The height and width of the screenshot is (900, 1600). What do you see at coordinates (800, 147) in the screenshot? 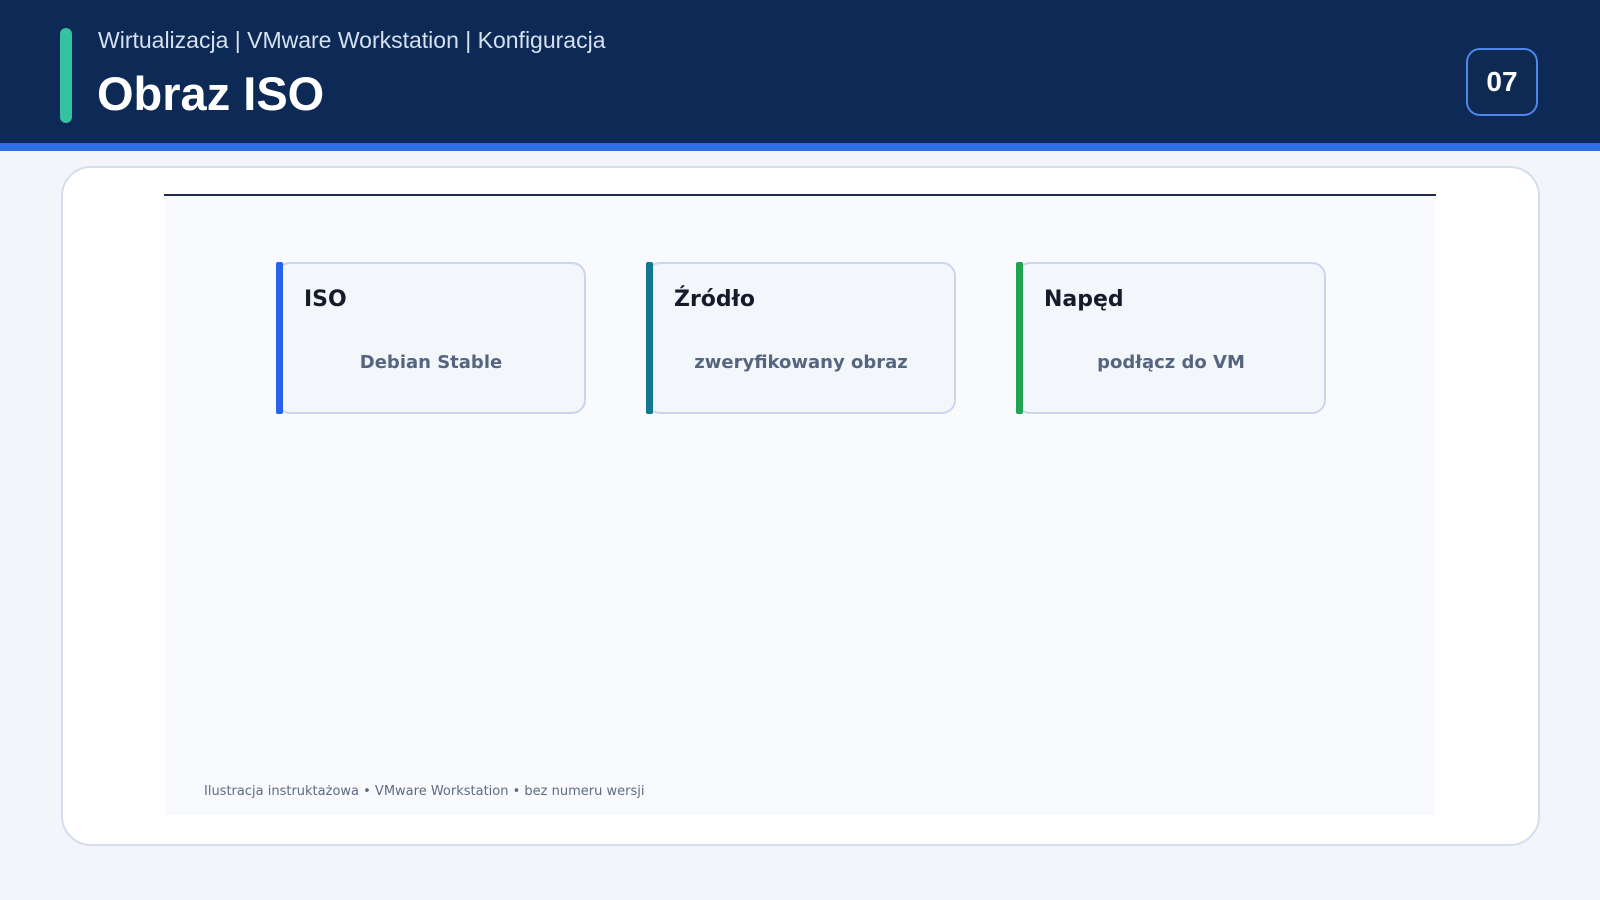
I see `header-rule` at bounding box center [800, 147].